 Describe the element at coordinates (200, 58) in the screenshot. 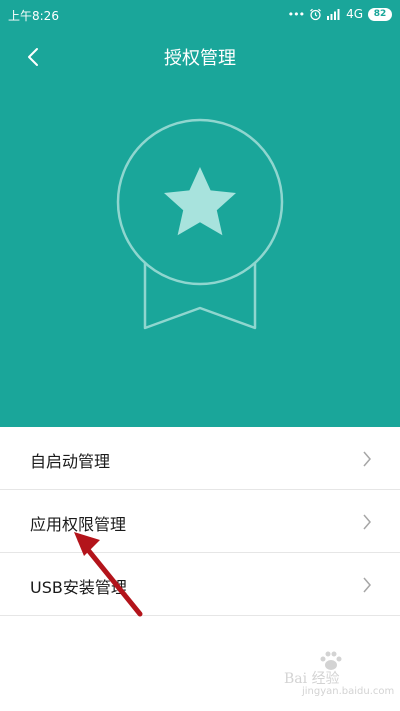

I see `page-title: 授权管理` at that location.